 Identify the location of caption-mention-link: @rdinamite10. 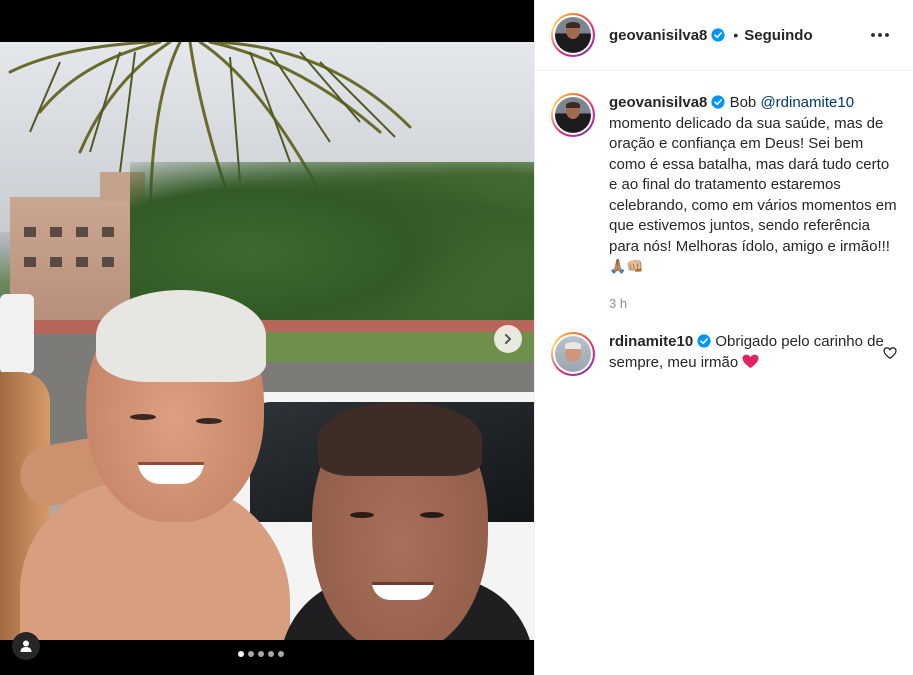
(807, 102).